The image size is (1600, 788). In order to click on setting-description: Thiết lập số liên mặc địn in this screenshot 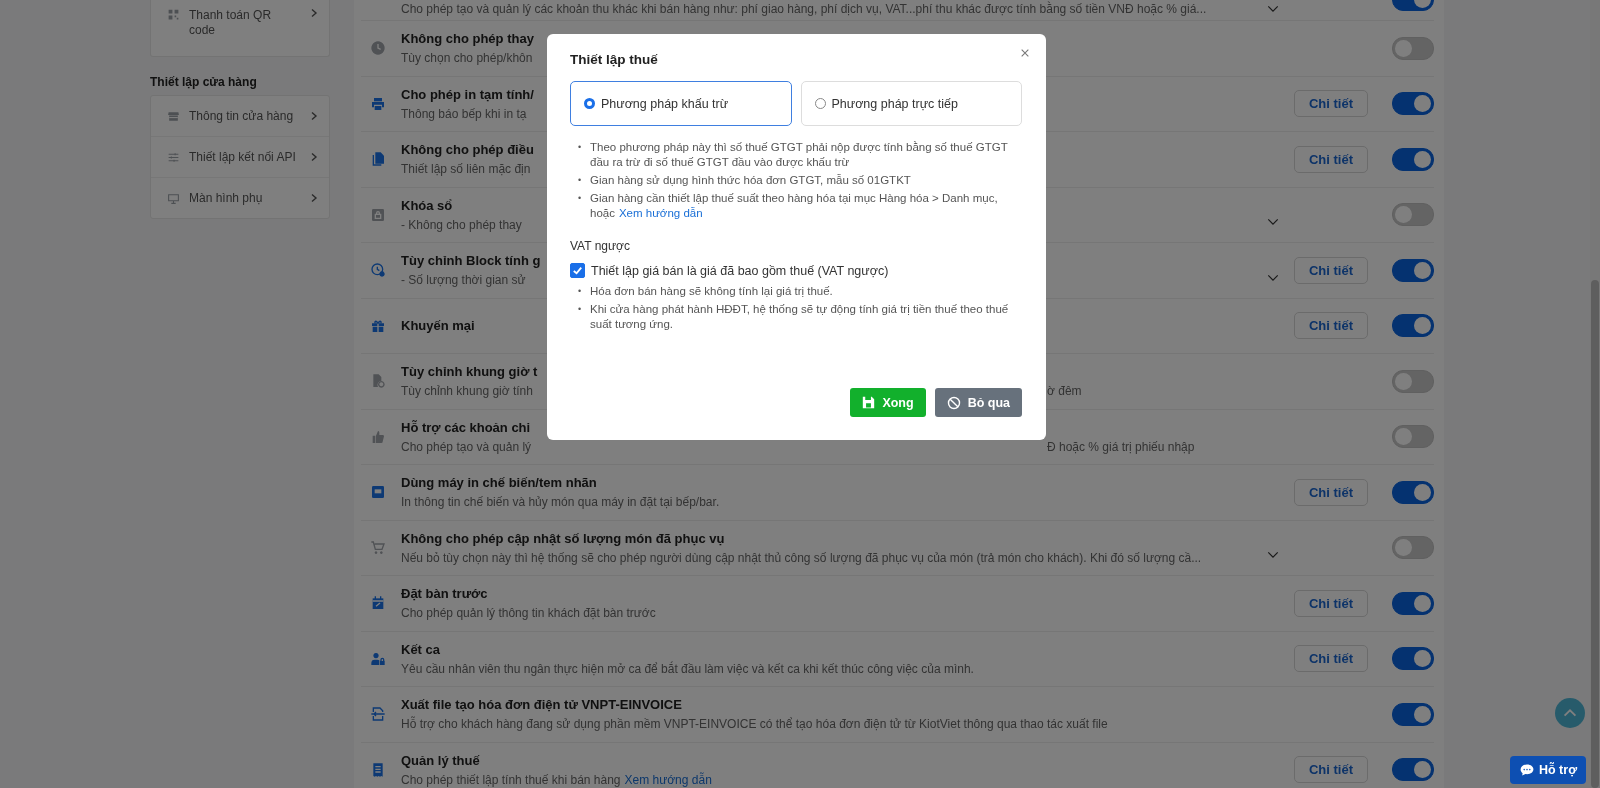, I will do `click(466, 169)`.